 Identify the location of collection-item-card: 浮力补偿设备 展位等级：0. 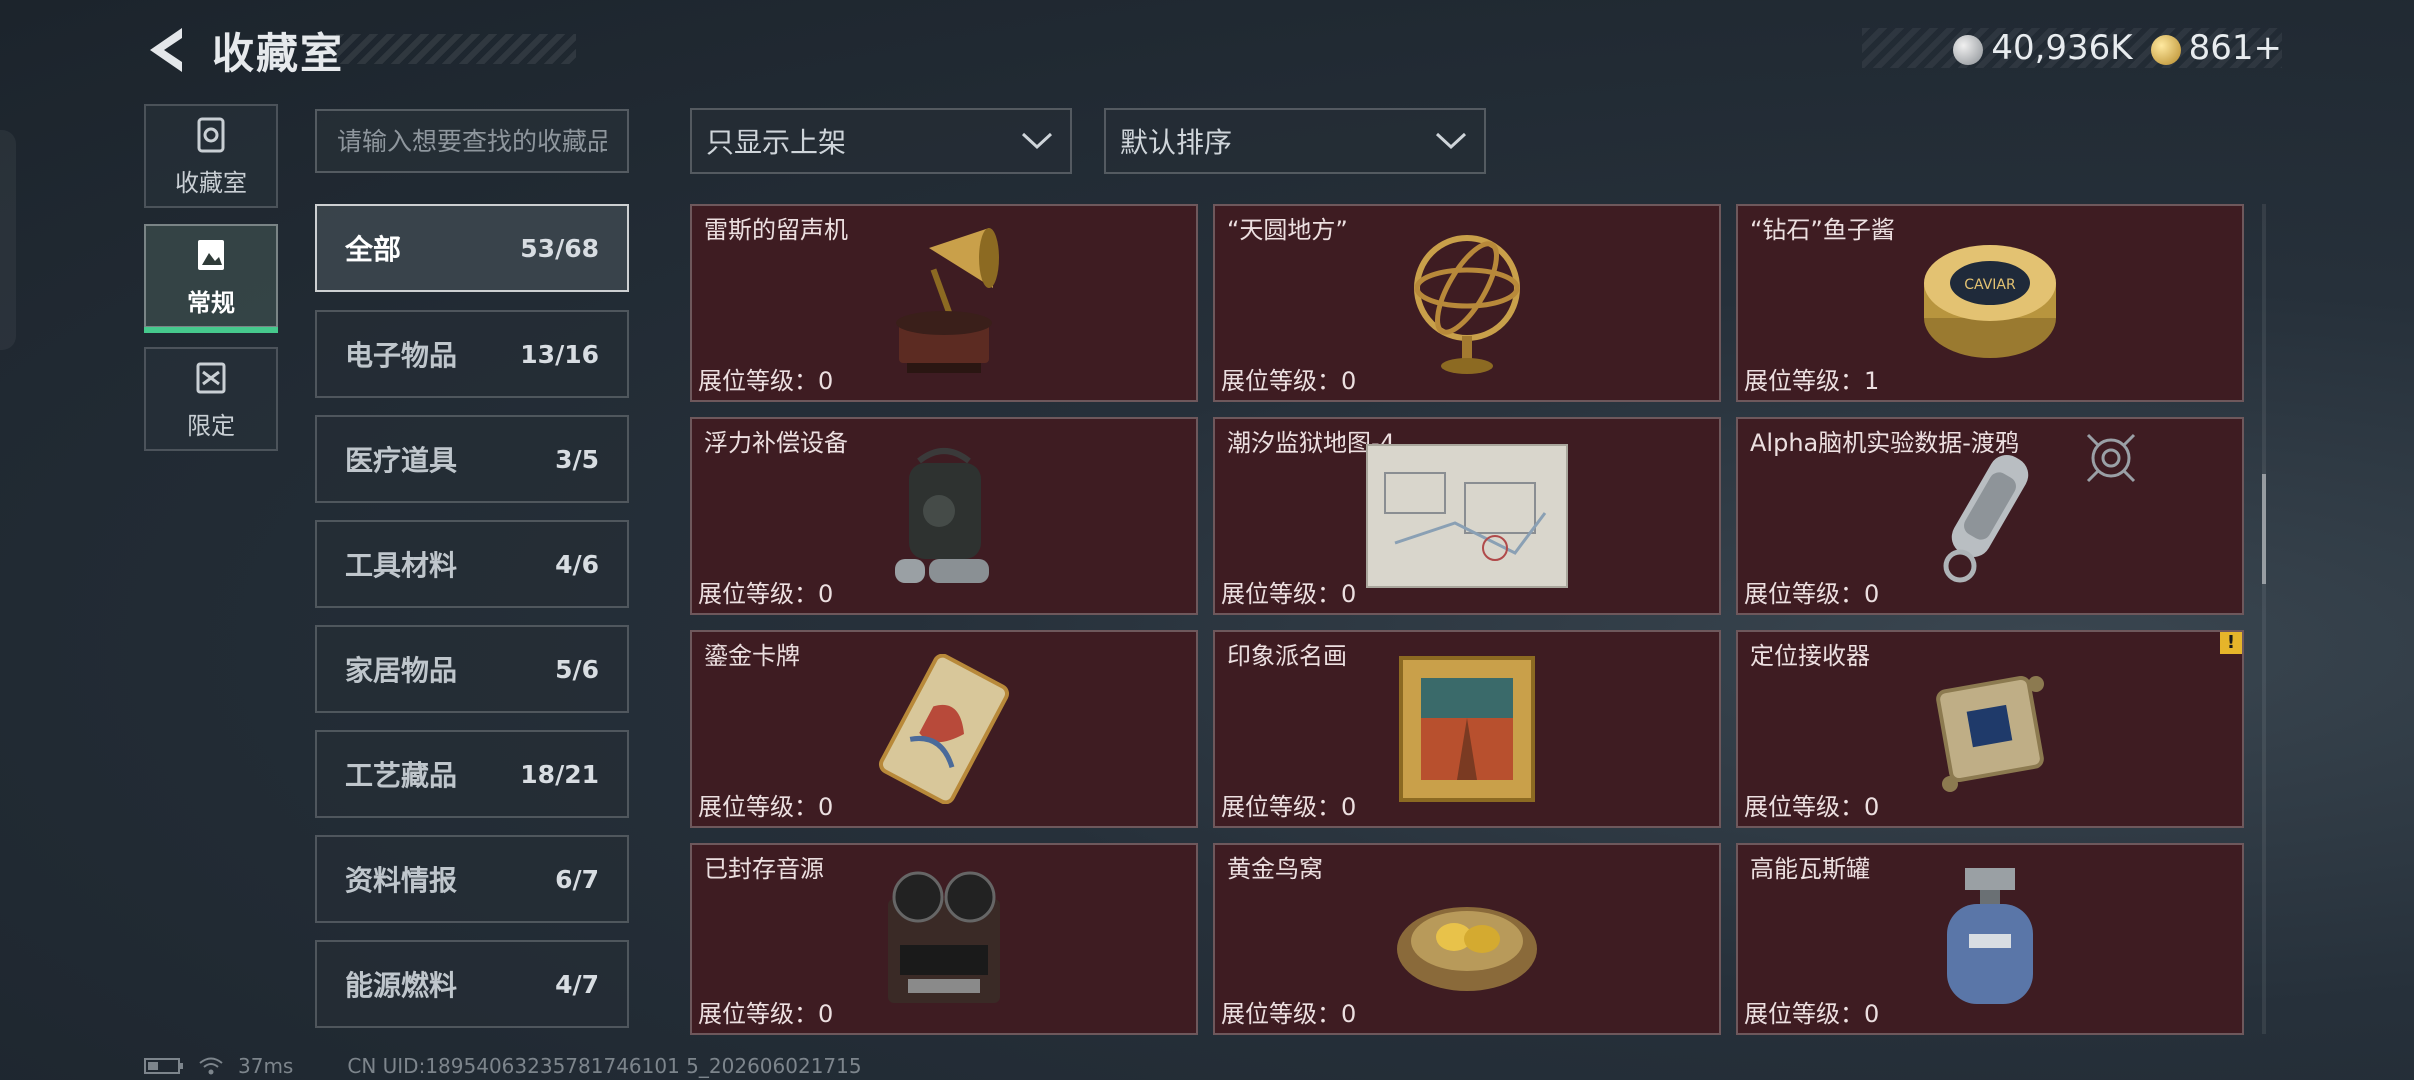
(944, 516).